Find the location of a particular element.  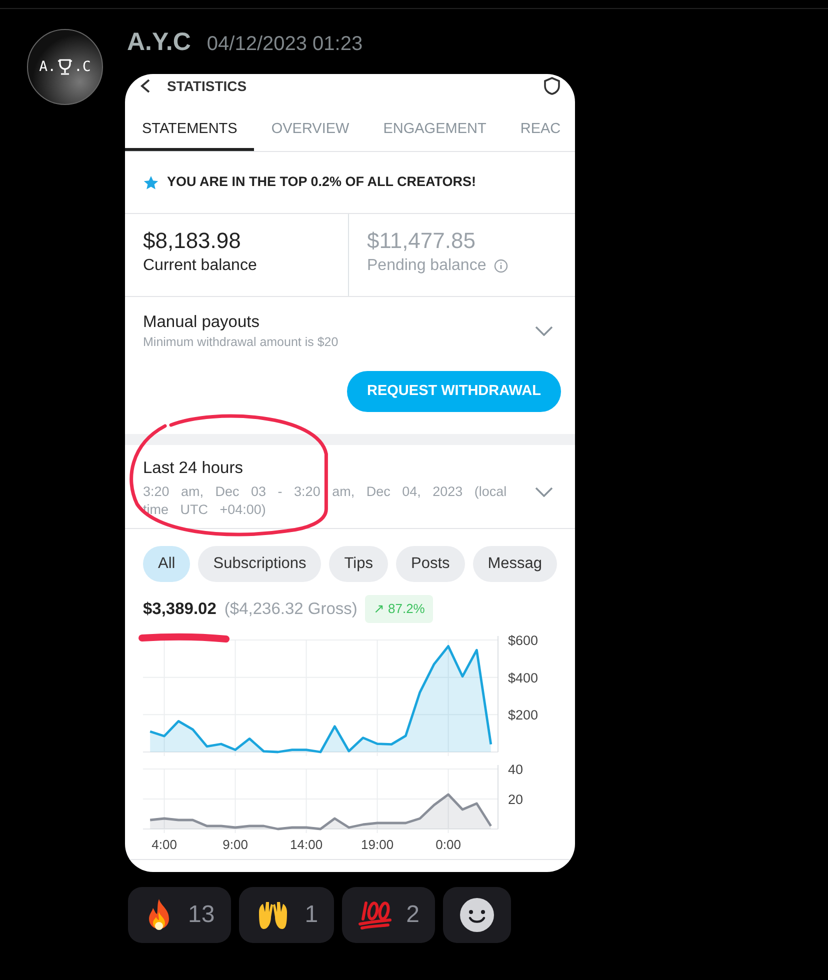

period-title: Last 24 hours is located at coordinates (193, 468).